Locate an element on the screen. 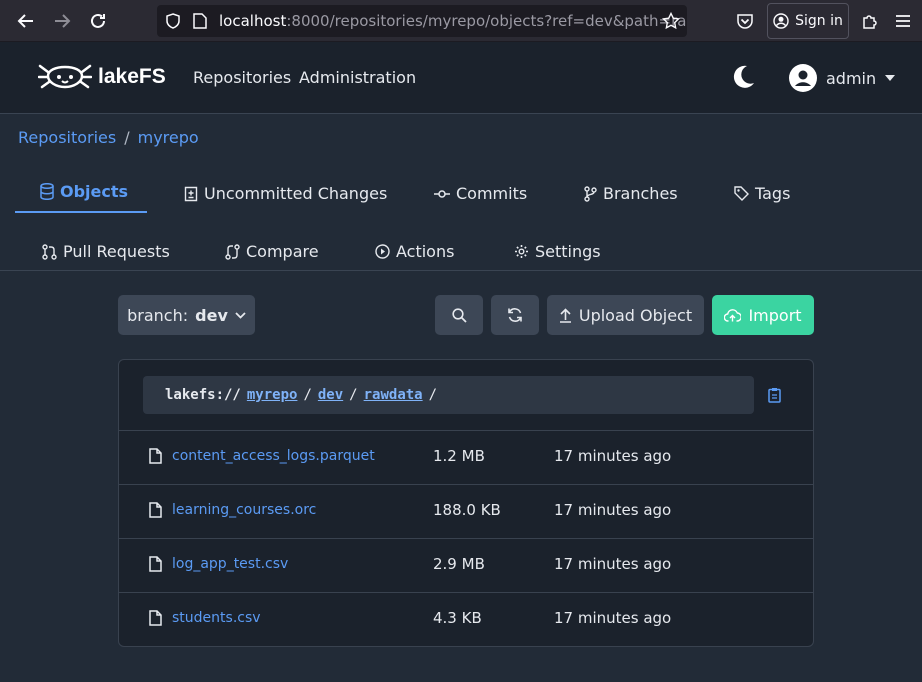 The image size is (922, 682). file-name-link: content_access_logs.parquet is located at coordinates (273, 456).